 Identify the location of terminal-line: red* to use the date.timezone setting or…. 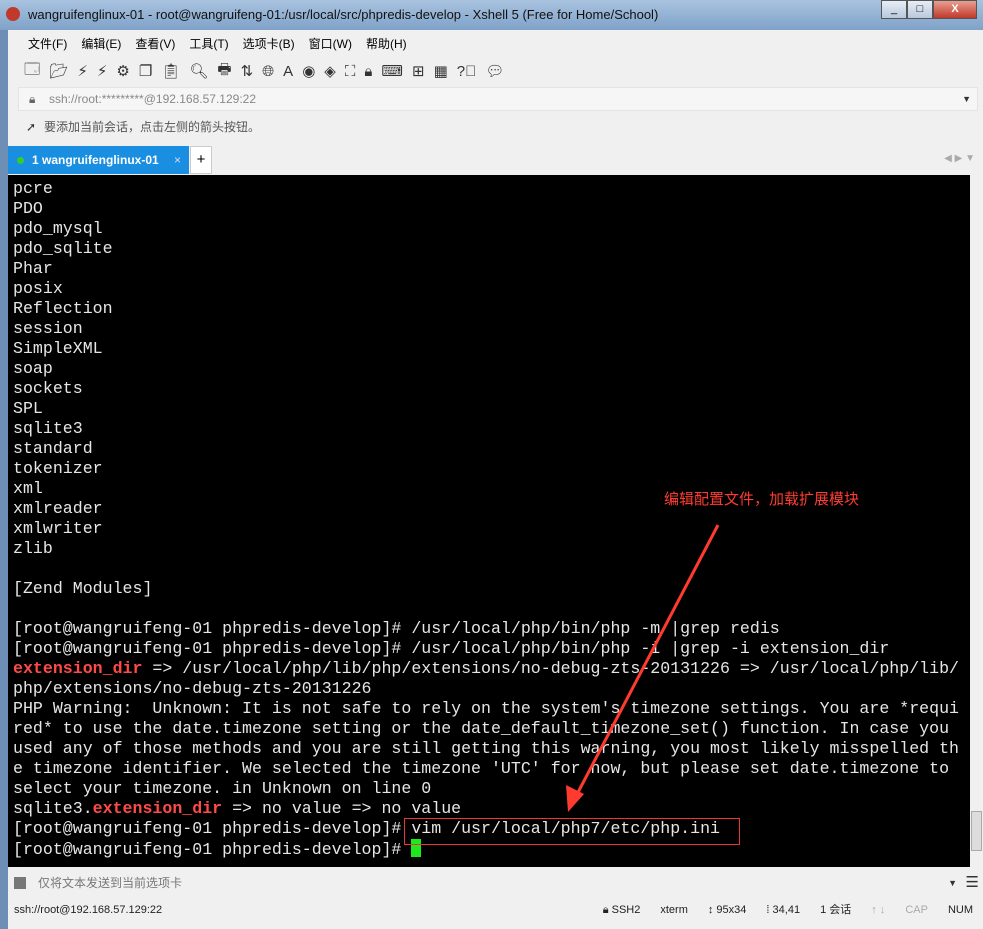
(486, 729).